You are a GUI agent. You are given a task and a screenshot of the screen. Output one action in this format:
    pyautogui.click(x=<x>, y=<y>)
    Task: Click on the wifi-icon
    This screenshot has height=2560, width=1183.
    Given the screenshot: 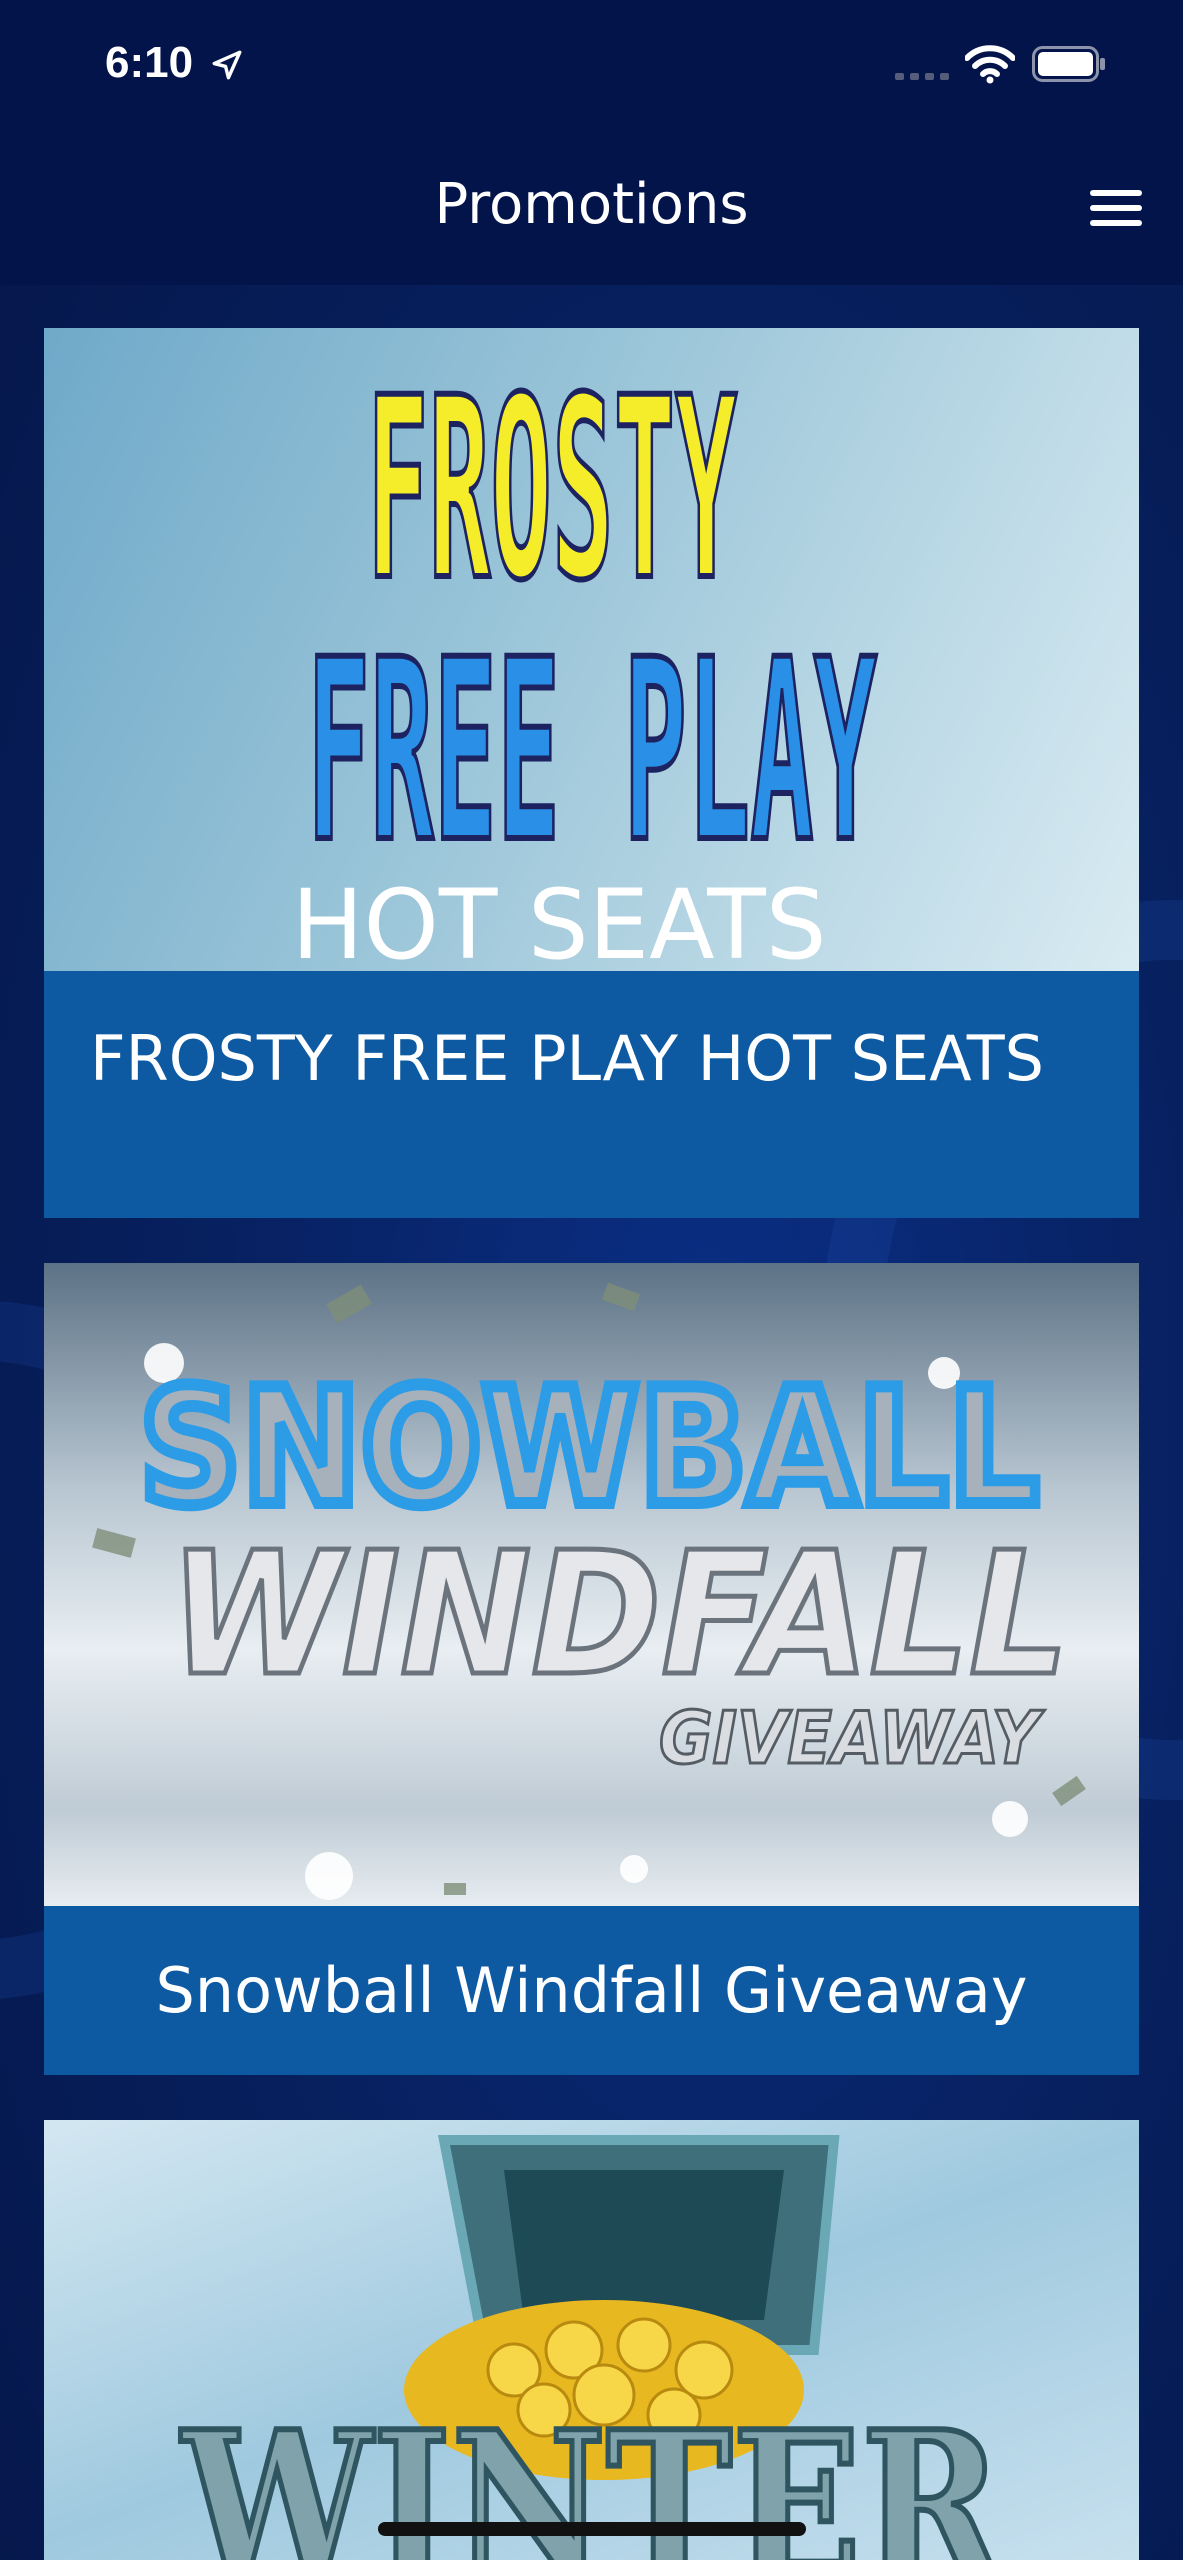 What is the action you would take?
    pyautogui.click(x=990, y=64)
    